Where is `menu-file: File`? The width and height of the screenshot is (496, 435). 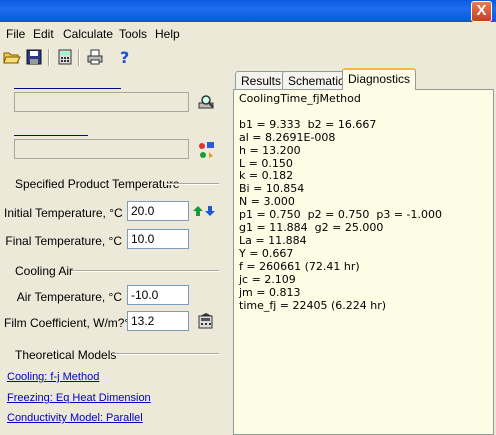
menu-file: File is located at coordinates (15, 34).